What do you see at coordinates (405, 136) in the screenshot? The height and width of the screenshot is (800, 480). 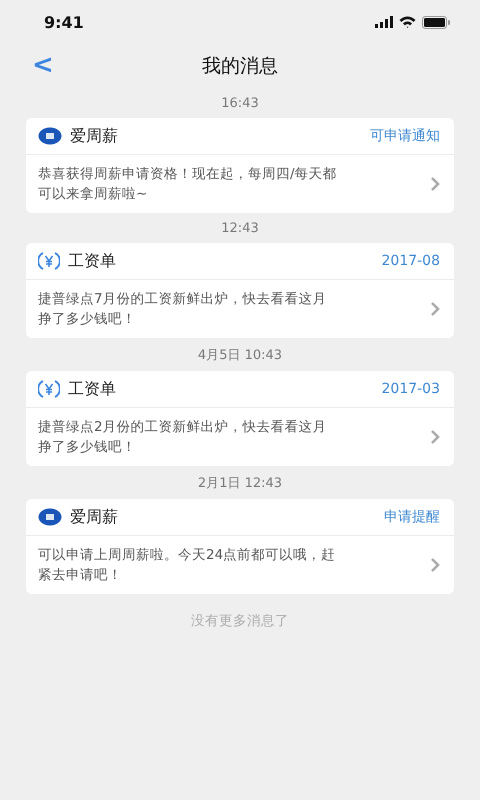 I see `message-tag: 可申请通知` at bounding box center [405, 136].